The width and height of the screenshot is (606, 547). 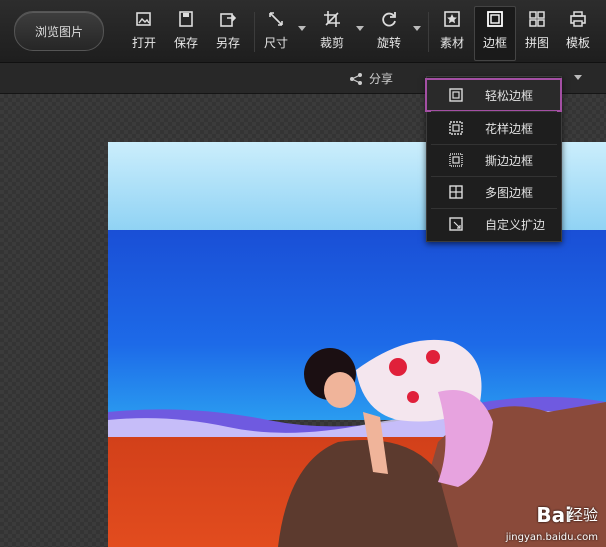 I want to click on share-icon, so click(x=356, y=78).